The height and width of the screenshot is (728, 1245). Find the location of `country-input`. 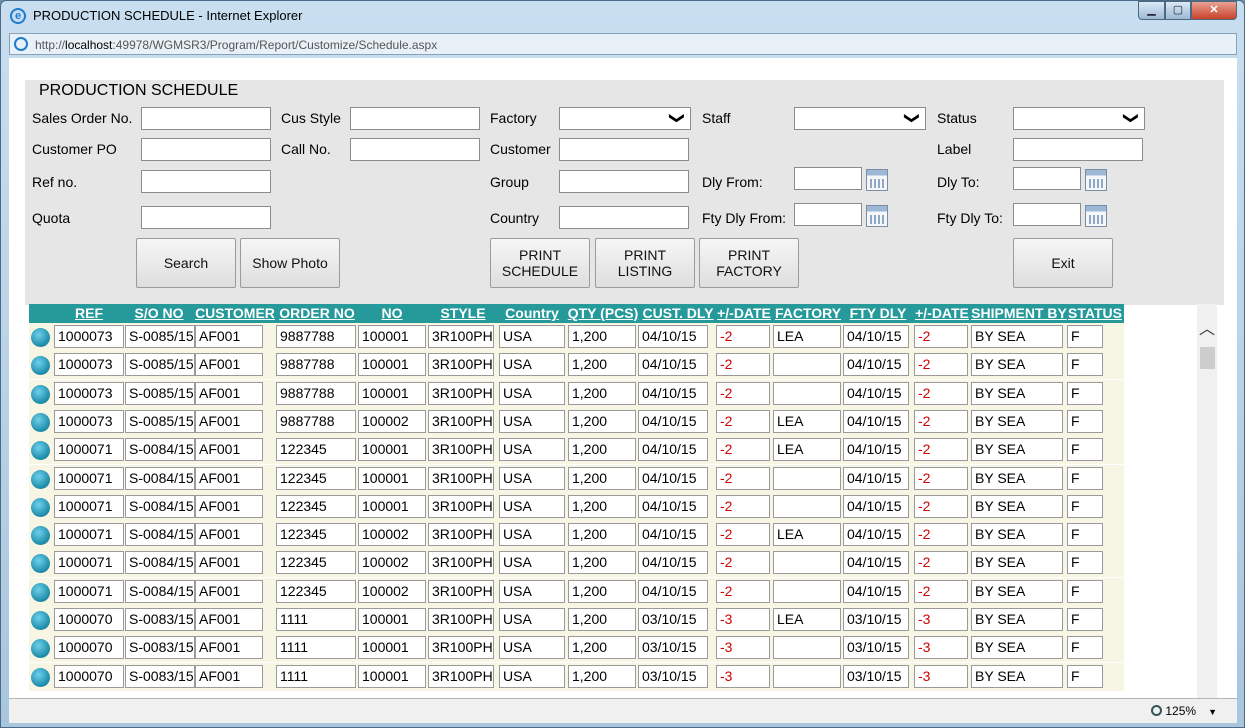

country-input is located at coordinates (624, 217).